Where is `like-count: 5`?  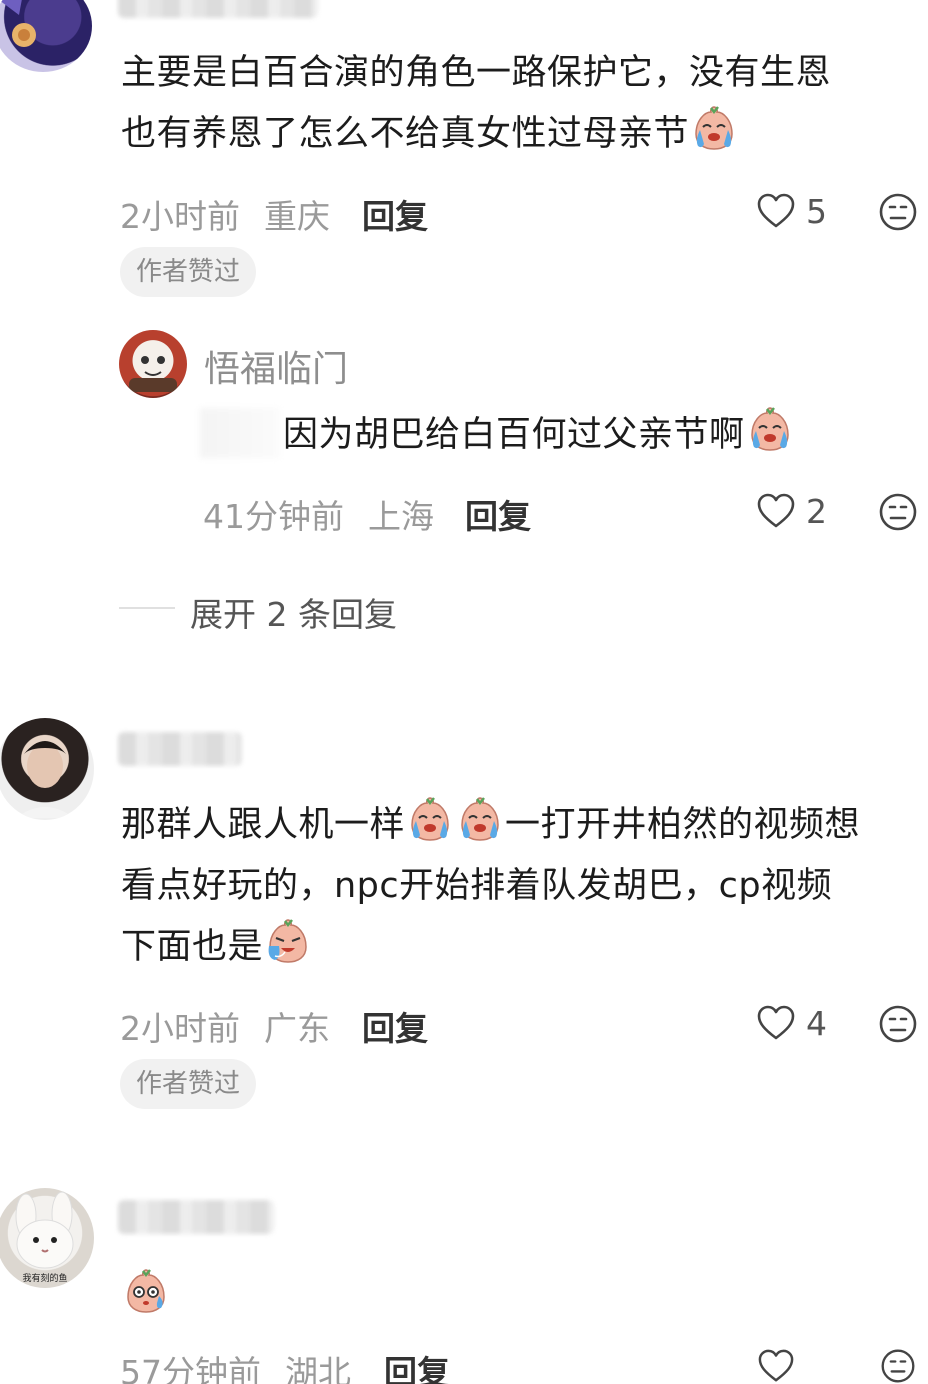
like-count: 5 is located at coordinates (816, 211).